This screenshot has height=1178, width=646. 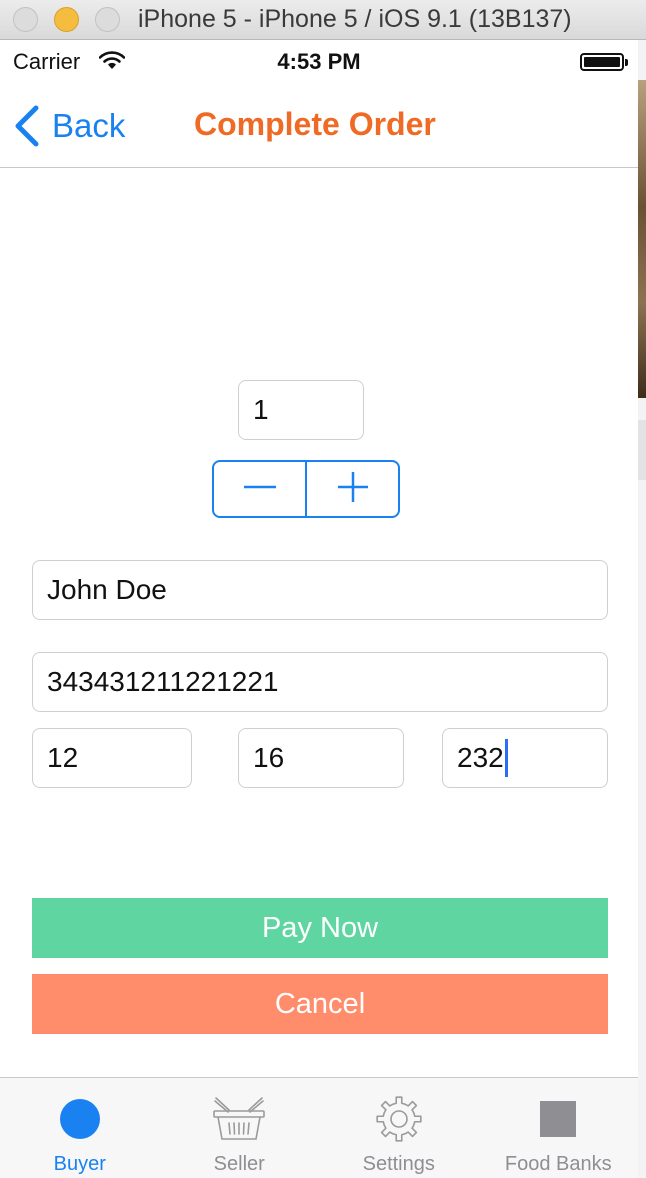 What do you see at coordinates (558, 1164) in the screenshot?
I see `tab-label: Food Banks` at bounding box center [558, 1164].